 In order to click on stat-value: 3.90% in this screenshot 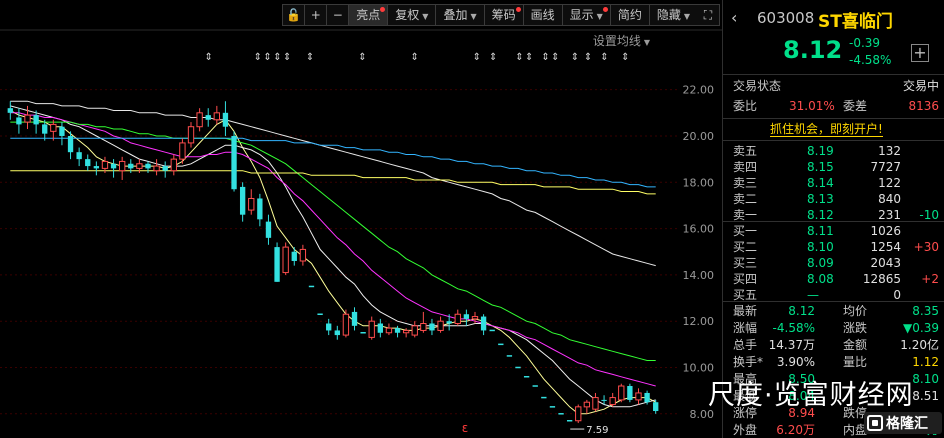, I will do `click(795, 362)`.